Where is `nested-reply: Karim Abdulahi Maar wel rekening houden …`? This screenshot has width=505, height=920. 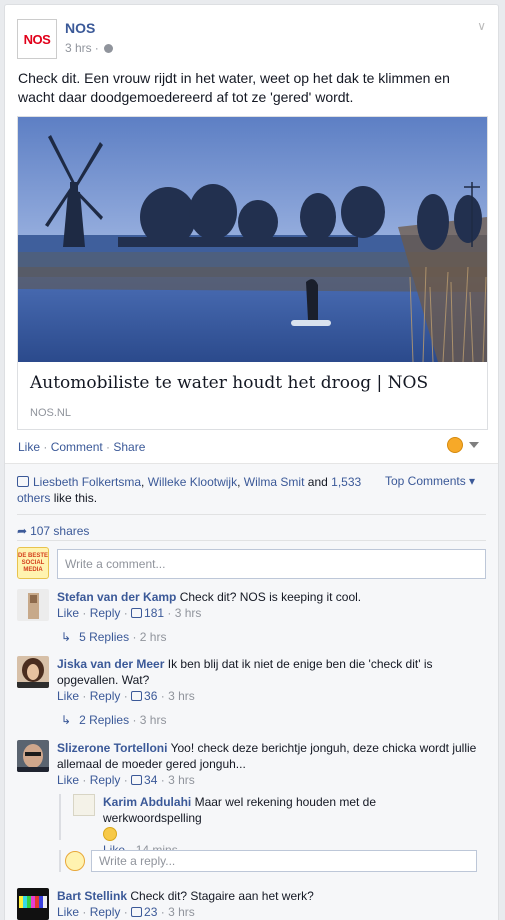
nested-reply: Karim Abdulahi Maar wel rekening houden … is located at coordinates (267, 825).